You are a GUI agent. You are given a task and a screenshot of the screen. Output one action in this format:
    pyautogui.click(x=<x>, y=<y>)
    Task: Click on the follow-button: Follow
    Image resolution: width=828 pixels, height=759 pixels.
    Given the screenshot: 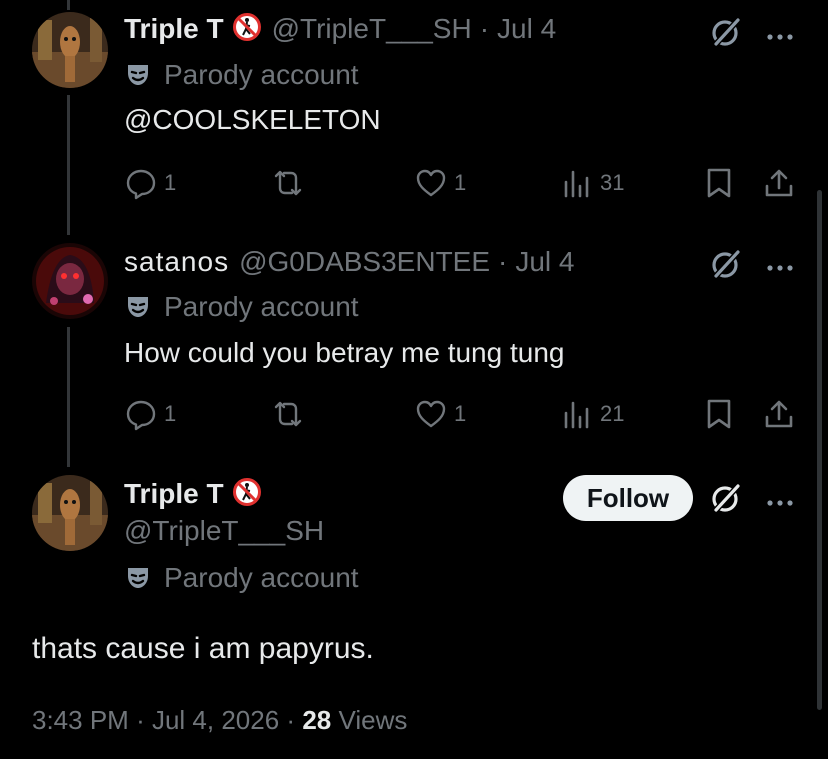 What is the action you would take?
    pyautogui.click(x=628, y=498)
    